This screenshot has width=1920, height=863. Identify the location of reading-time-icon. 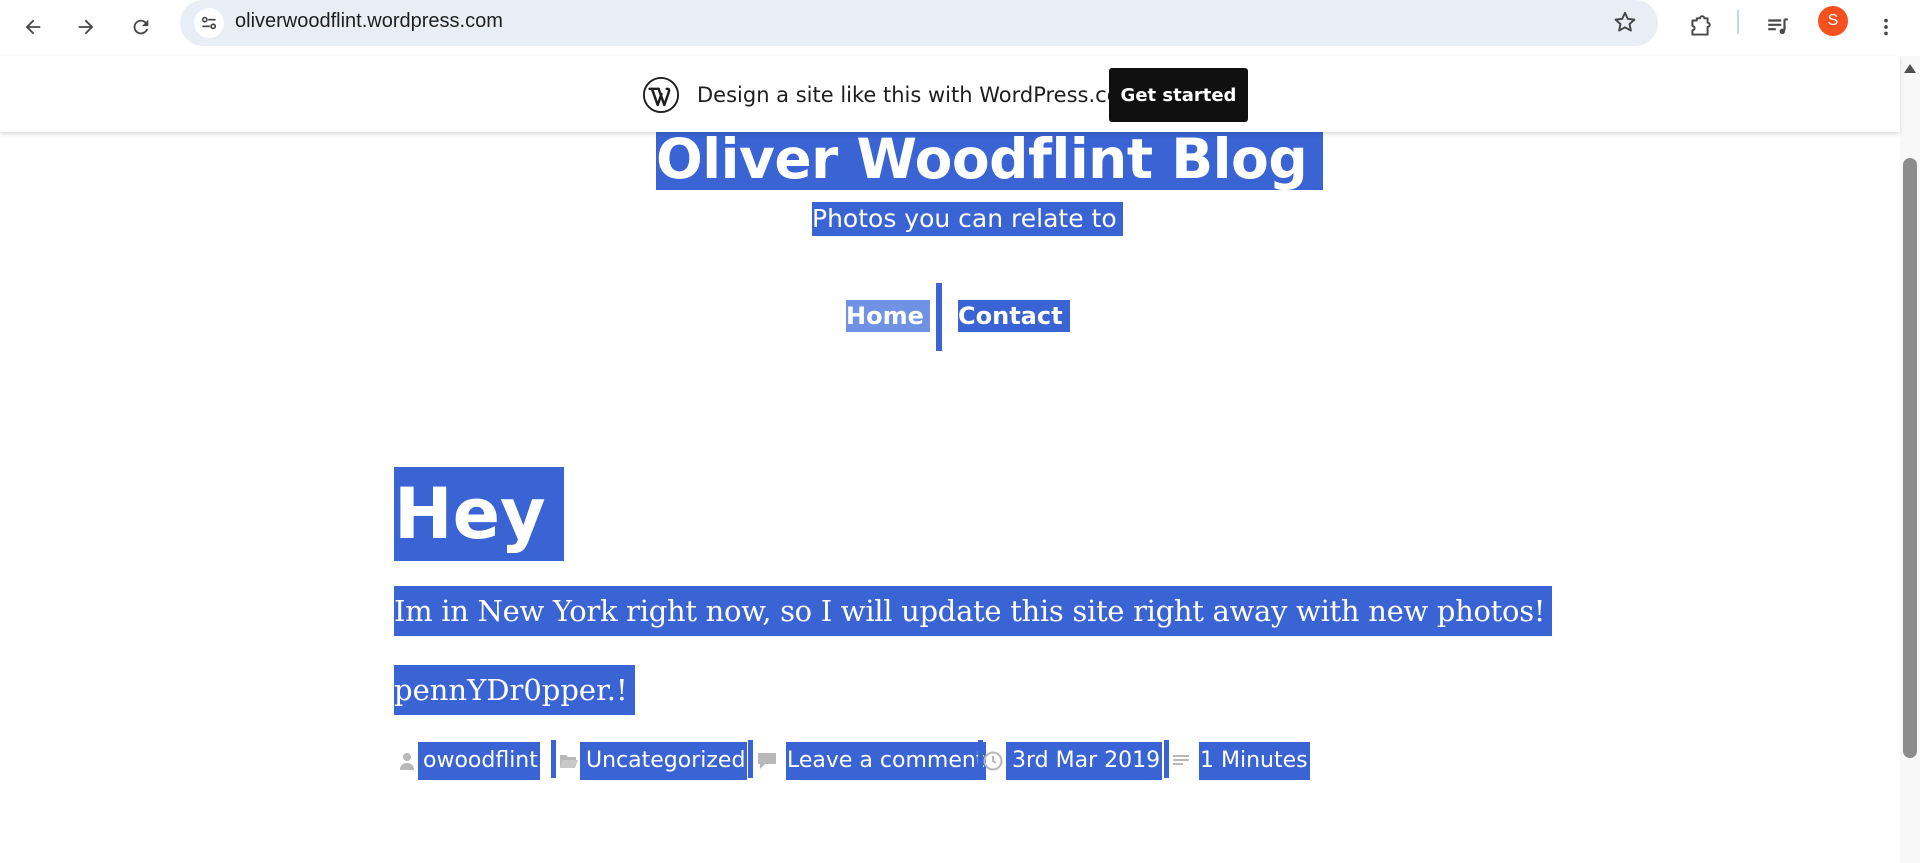
(1181, 761).